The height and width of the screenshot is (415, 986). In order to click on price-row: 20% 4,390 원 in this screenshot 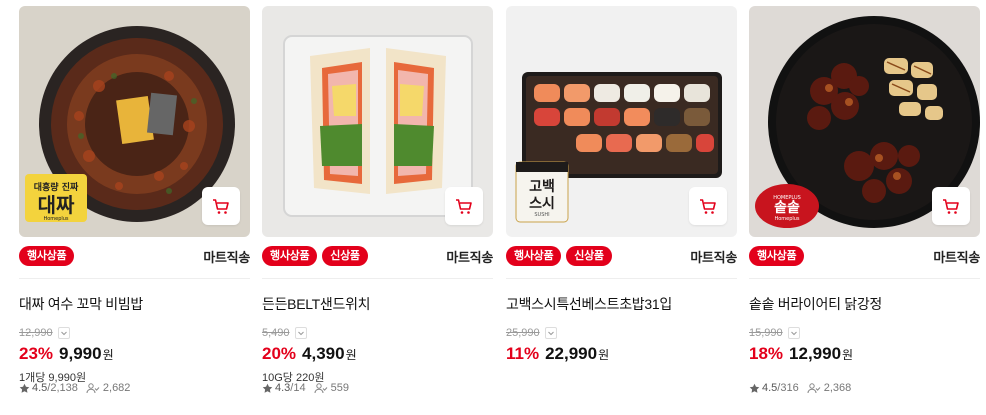, I will do `click(377, 355)`.